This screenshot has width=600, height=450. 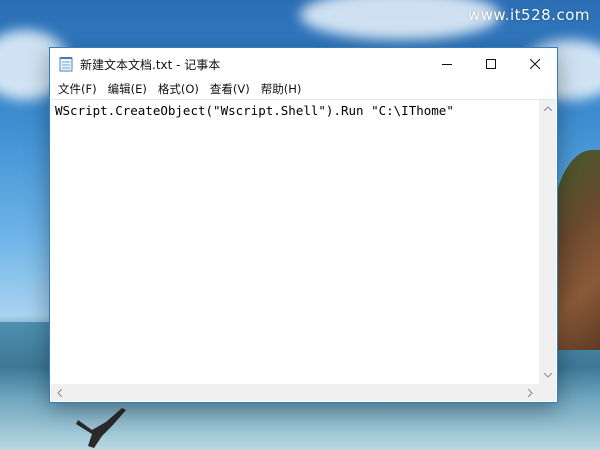 I want to click on title-bar: 新建文本文档.txt - 记事本, so click(x=303, y=63).